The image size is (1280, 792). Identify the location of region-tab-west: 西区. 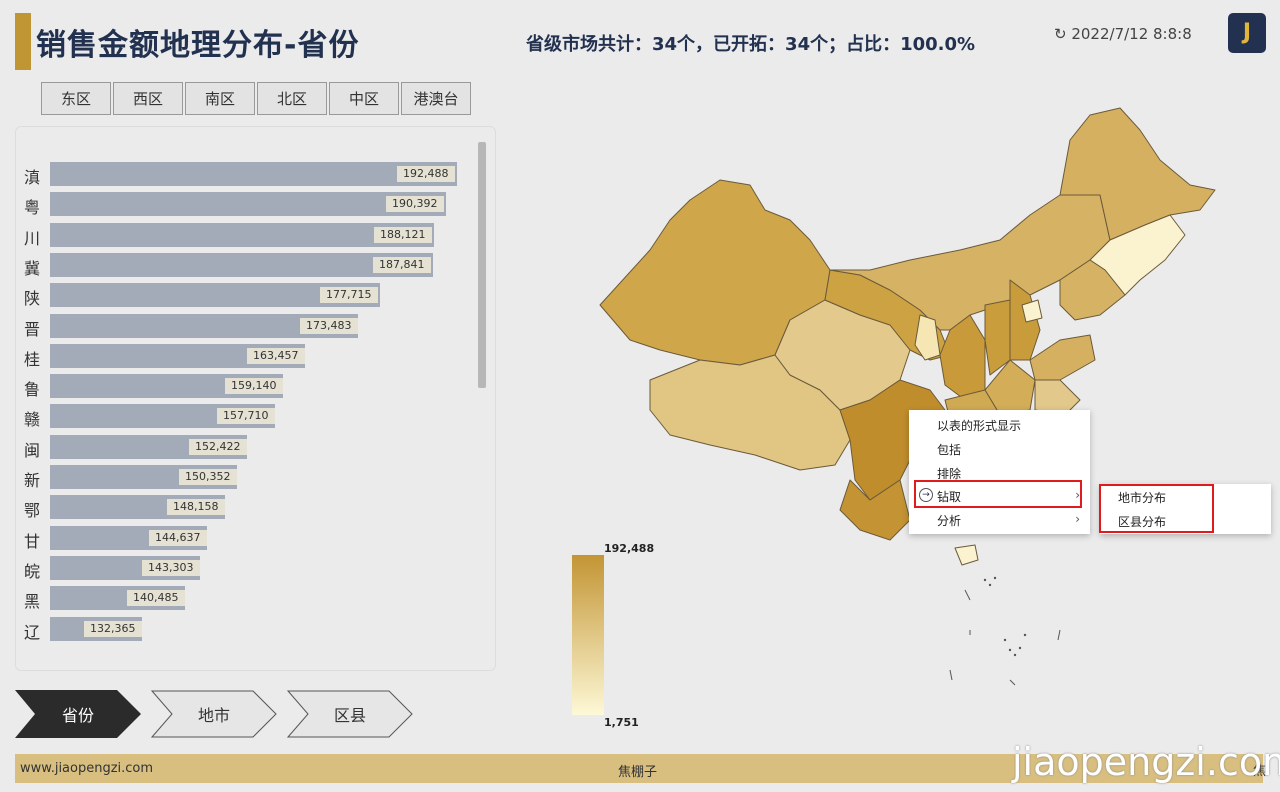
(148, 98).